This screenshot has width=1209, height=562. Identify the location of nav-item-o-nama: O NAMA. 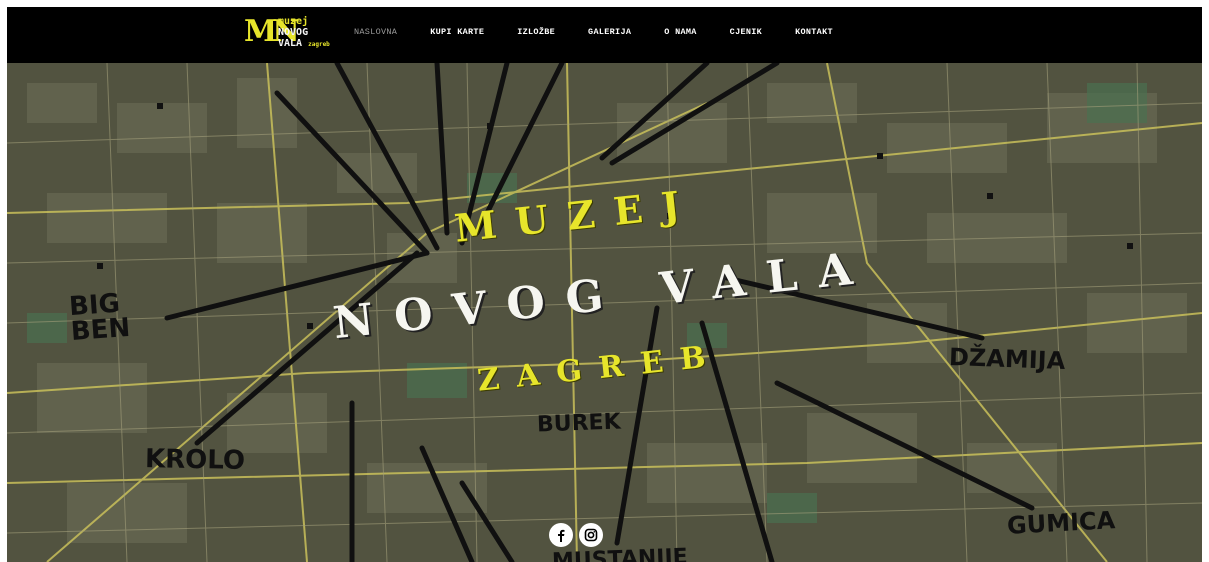
(680, 32).